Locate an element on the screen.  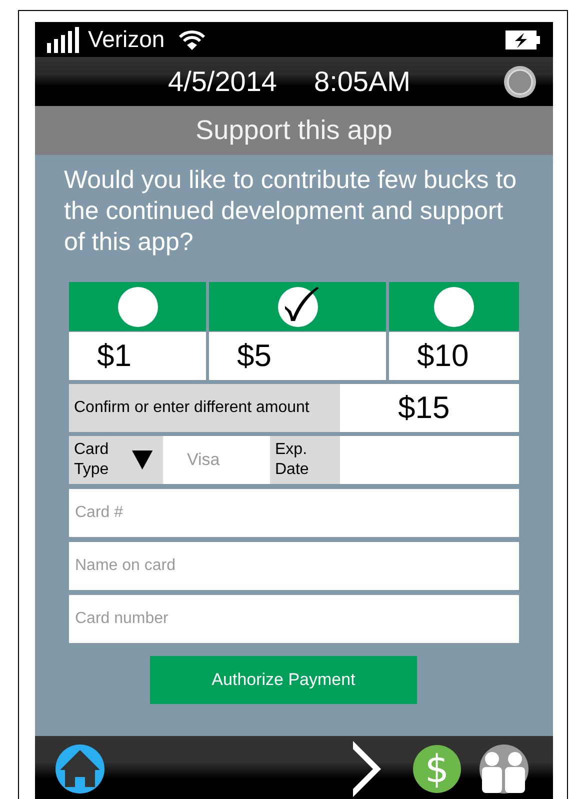
battery-icon is located at coordinates (523, 39).